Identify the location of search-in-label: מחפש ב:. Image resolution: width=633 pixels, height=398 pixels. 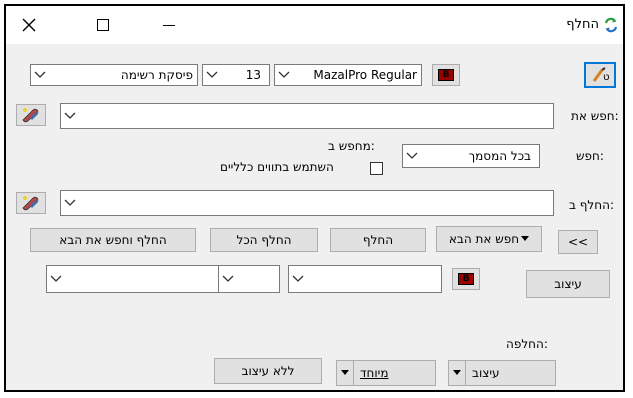
(351, 146).